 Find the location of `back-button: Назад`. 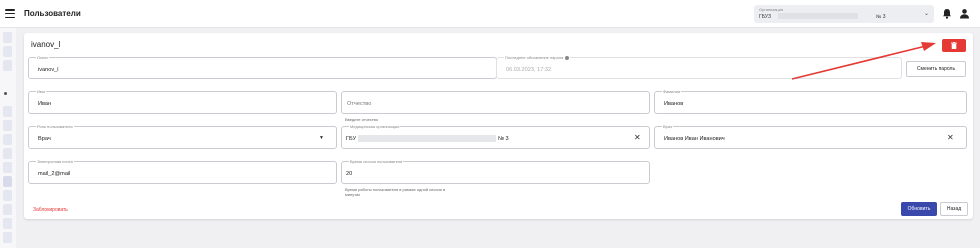

back-button: Назад is located at coordinates (954, 209).